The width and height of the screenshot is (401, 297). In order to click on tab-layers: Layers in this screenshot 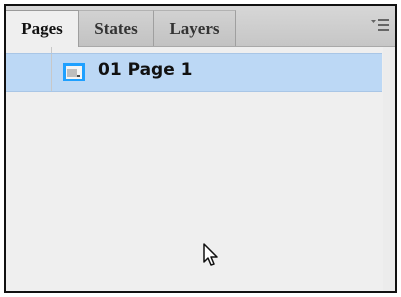, I will do `click(195, 28)`.